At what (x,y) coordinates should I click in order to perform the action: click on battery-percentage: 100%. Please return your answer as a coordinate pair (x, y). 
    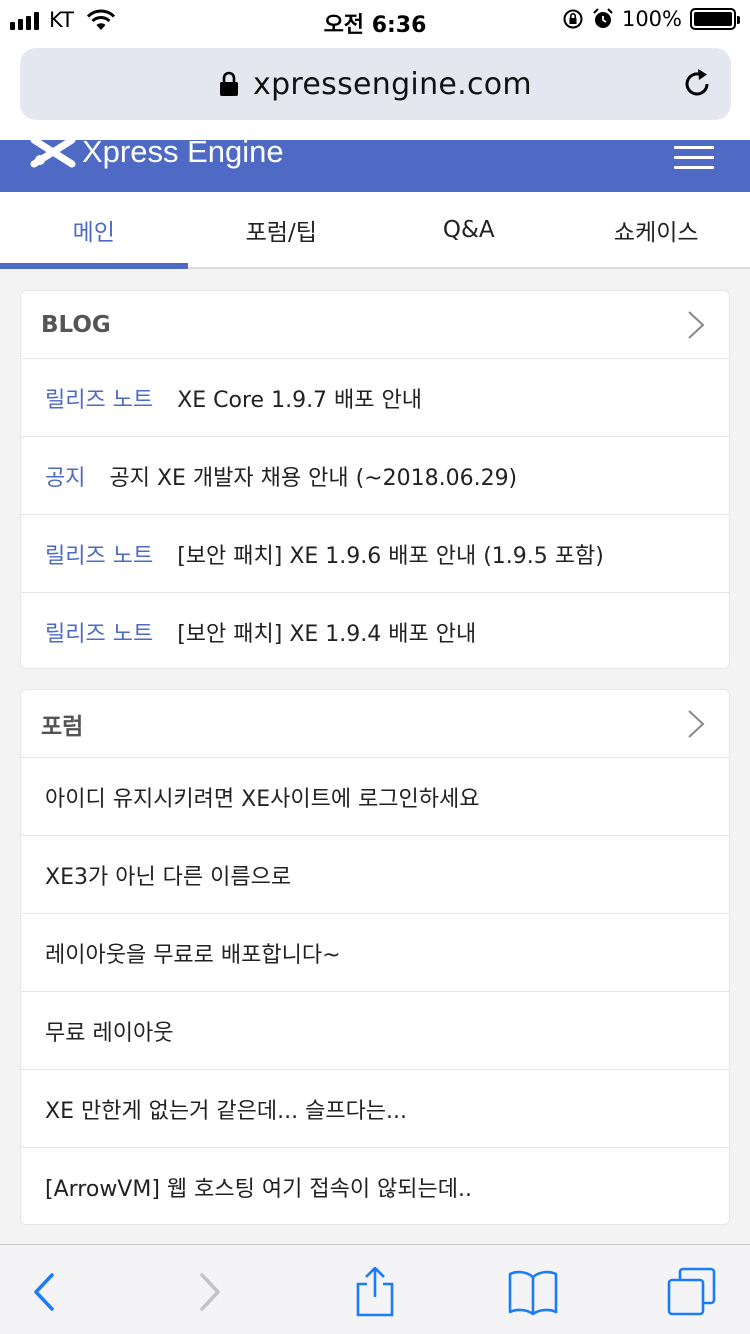
    Looking at the image, I should click on (651, 19).